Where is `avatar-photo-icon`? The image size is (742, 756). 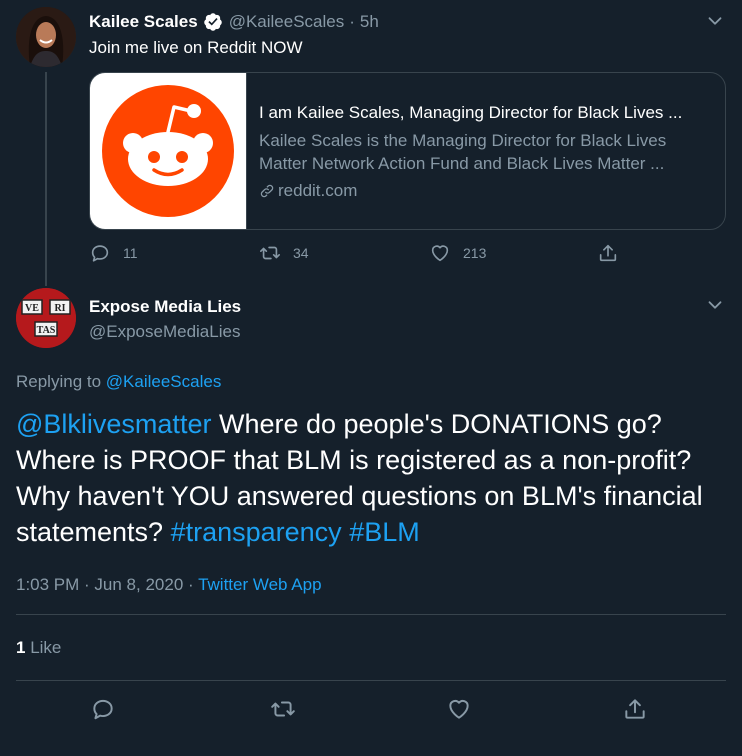 avatar-photo-icon is located at coordinates (46, 37).